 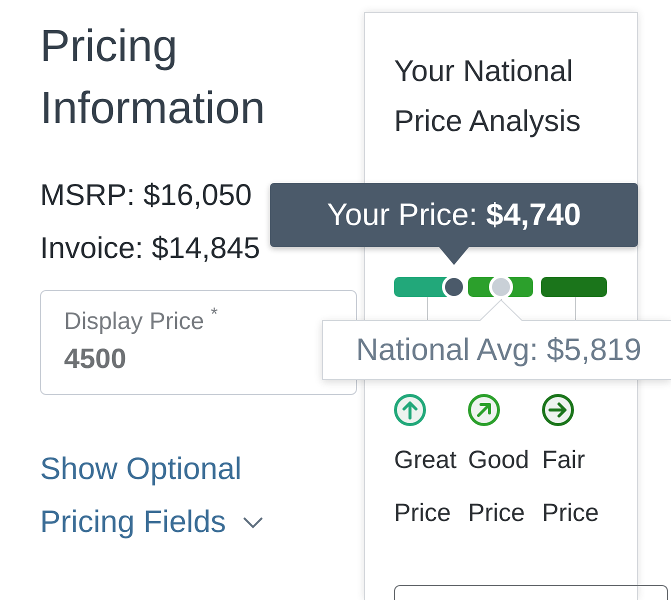 What do you see at coordinates (426, 487) in the screenshot?
I see `rating-label: Great Price` at bounding box center [426, 487].